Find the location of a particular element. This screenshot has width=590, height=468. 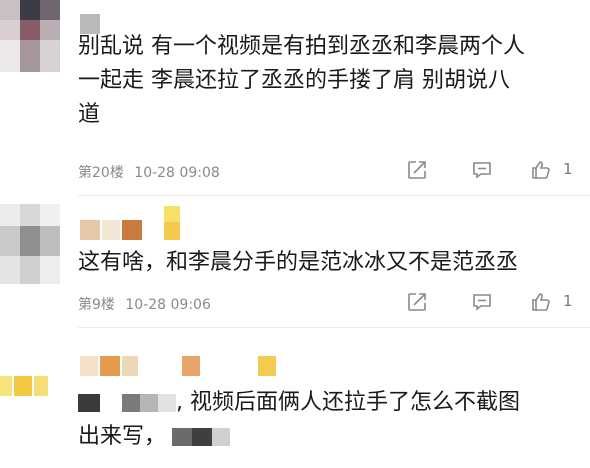

floor-number: 第20楼 is located at coordinates (101, 173).